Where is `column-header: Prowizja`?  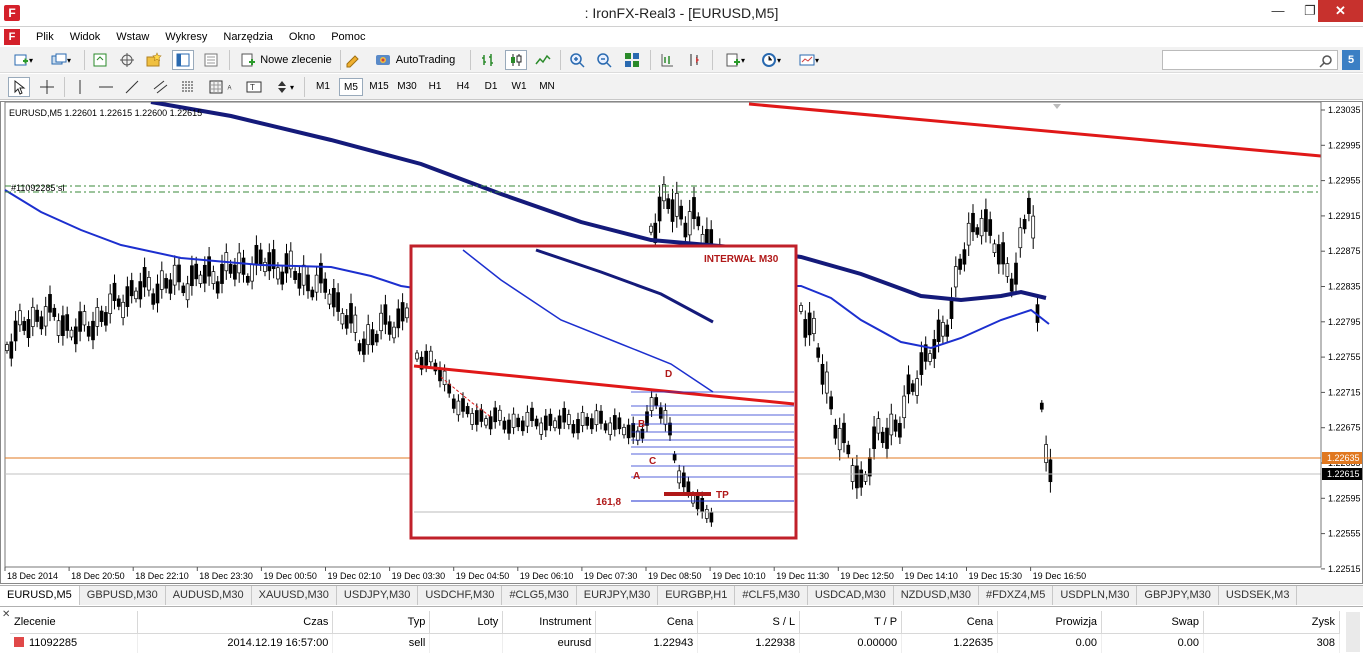 column-header: Prowizja is located at coordinates (1050, 622).